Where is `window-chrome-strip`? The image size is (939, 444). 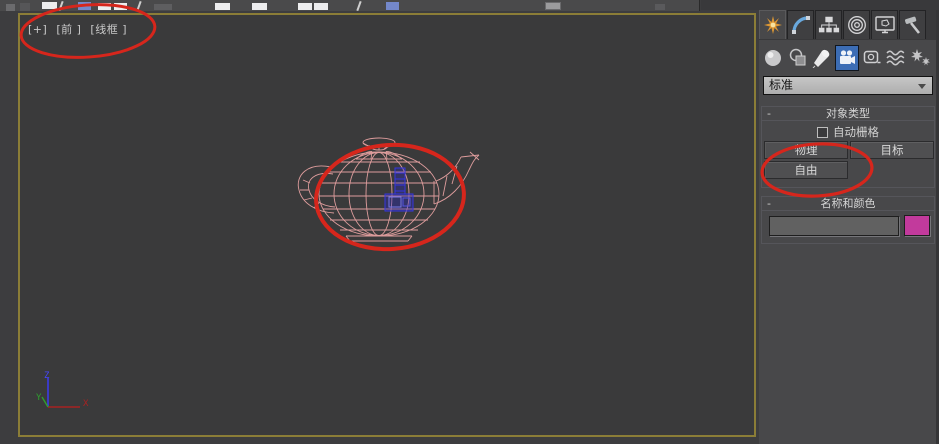
window-chrome-strip is located at coordinates (820, 5).